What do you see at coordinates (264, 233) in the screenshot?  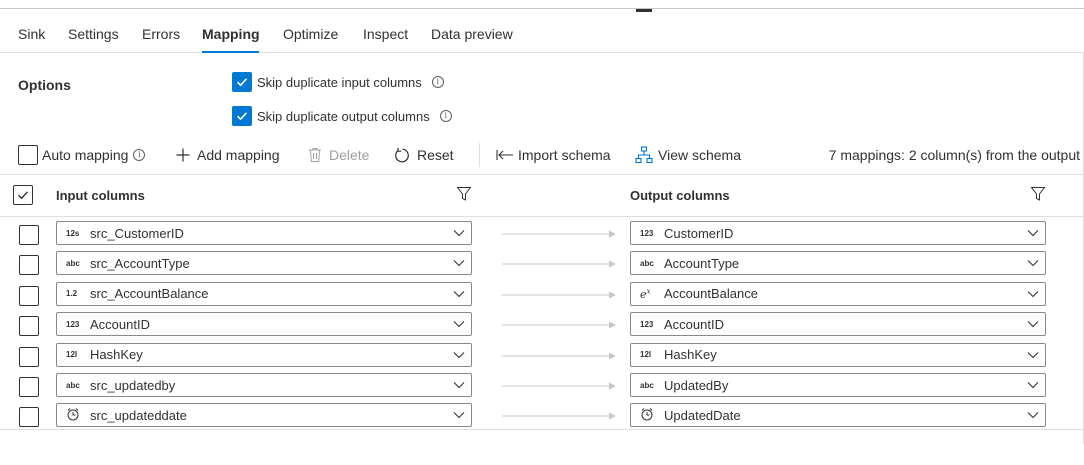 I see `input-column-dropdown: 12s src_CustomerID` at bounding box center [264, 233].